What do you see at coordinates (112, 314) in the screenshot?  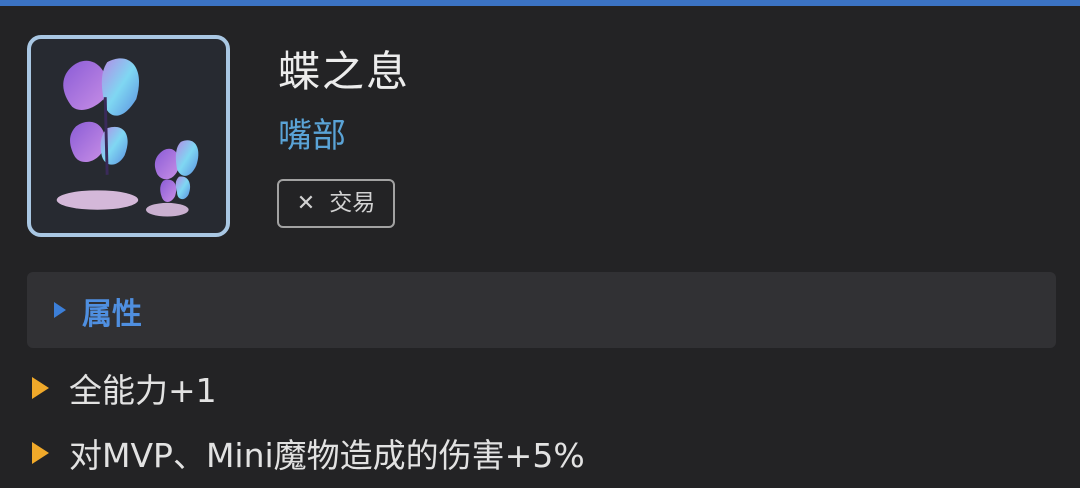 I see `section-title: 属性` at bounding box center [112, 314].